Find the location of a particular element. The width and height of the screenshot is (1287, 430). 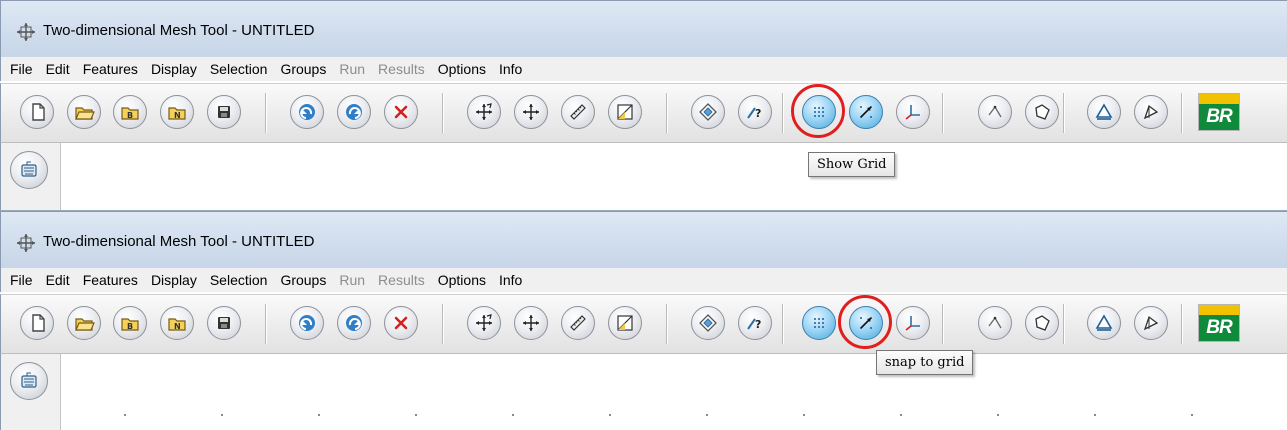

pan-arrows-icon is located at coordinates (531, 112).